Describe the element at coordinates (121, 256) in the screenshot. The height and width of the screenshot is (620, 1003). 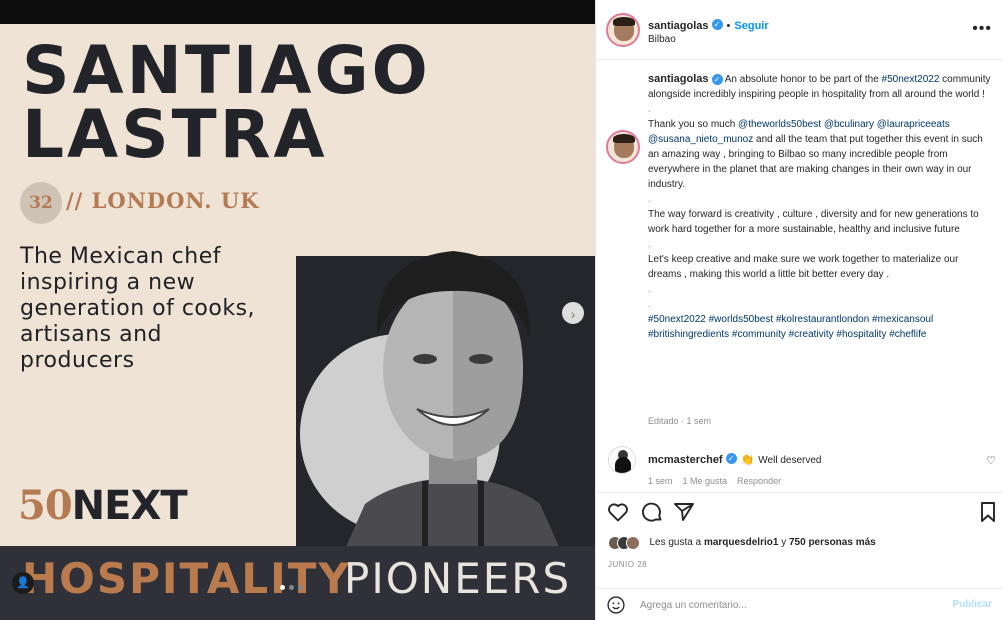
I see `poster-tagline-line: The Mexican chef` at that location.